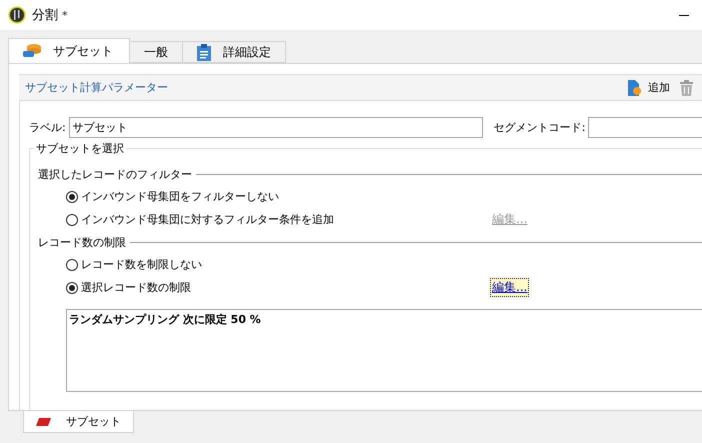 Image resolution: width=702 pixels, height=443 pixels. I want to click on section-label: レコード数の制限, so click(82, 242).